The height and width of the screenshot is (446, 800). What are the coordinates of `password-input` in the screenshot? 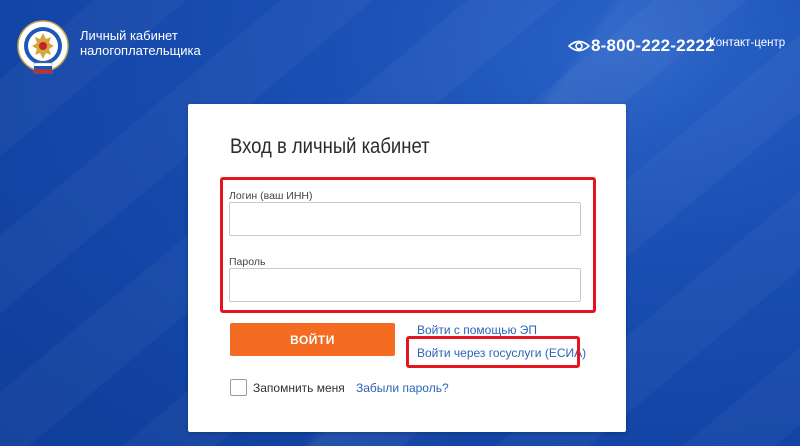 It's located at (405, 285).